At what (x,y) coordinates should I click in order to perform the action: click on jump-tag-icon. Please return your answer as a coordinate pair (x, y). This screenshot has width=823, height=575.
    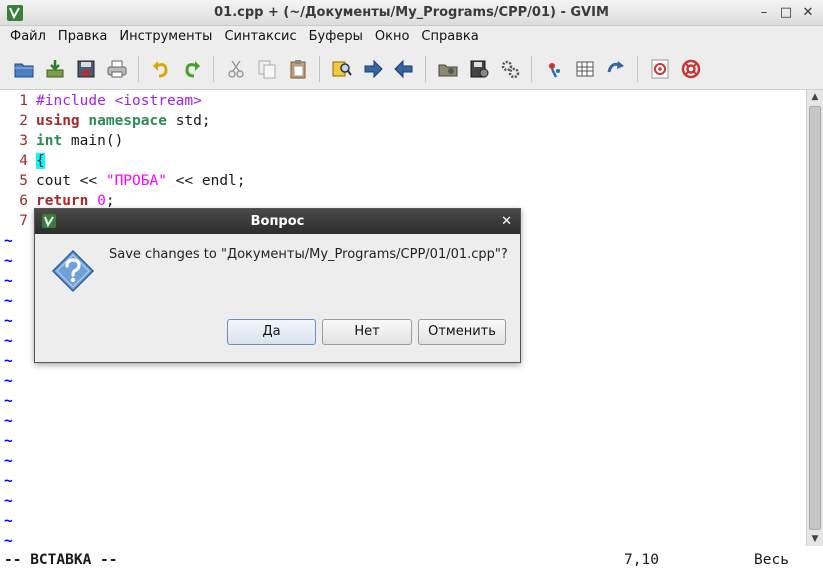
    Looking at the image, I should click on (616, 69).